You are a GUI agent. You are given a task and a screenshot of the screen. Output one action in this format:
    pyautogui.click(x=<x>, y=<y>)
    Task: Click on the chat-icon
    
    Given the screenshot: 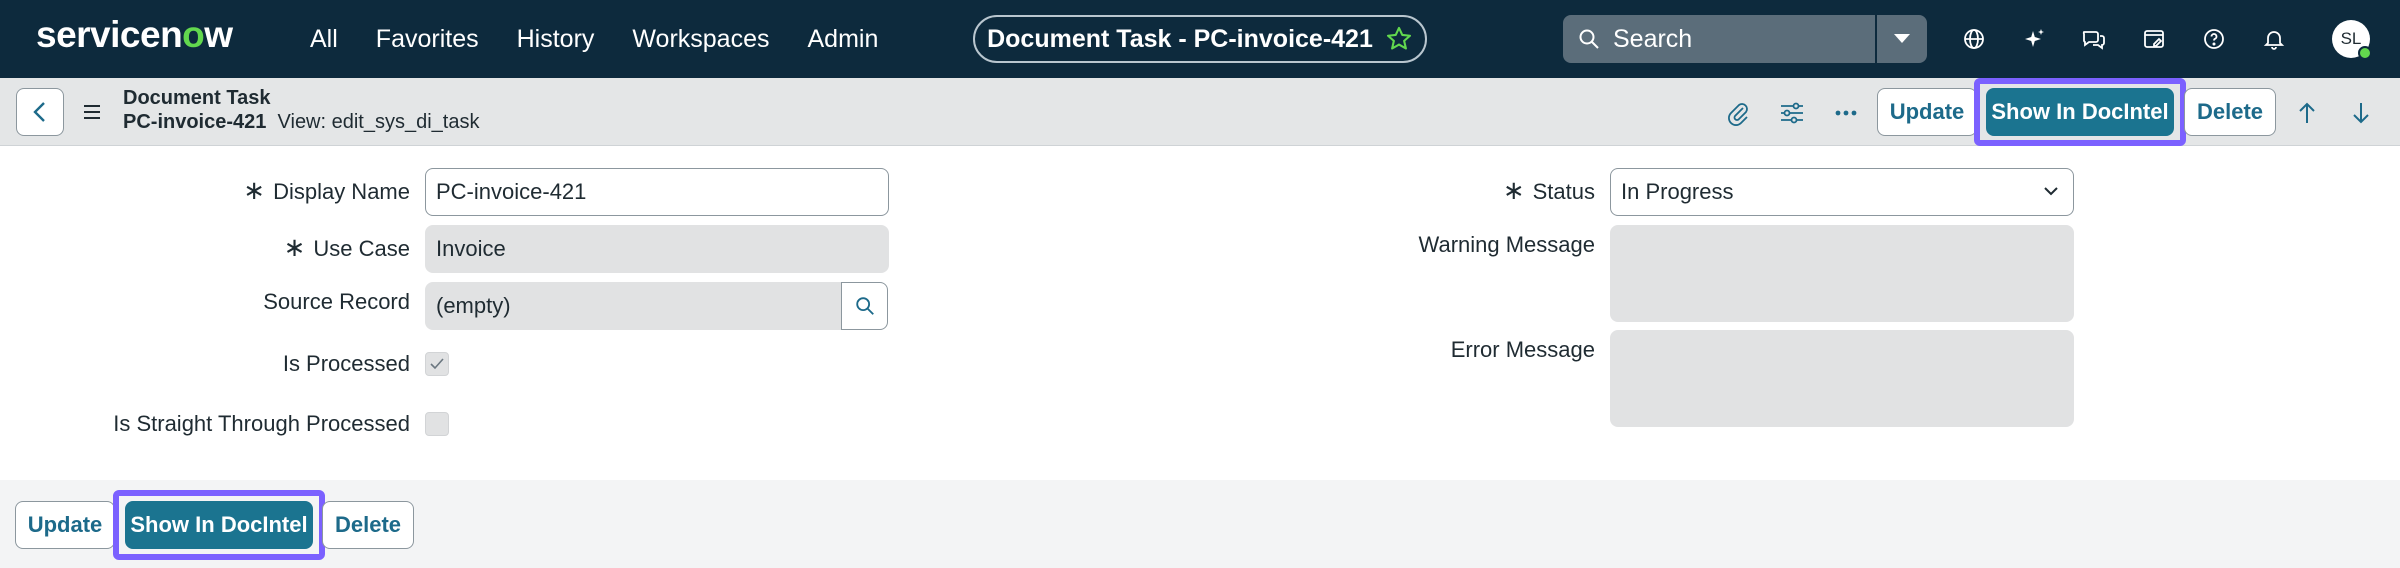 What is the action you would take?
    pyautogui.click(x=2094, y=39)
    